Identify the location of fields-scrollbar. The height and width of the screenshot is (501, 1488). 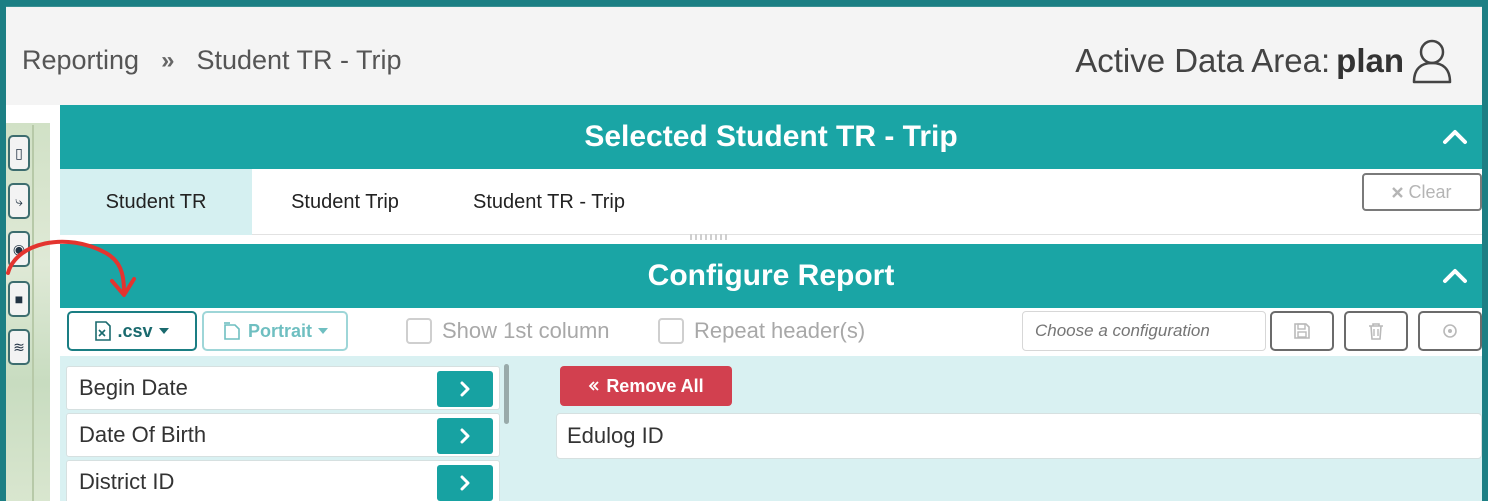
(506, 394).